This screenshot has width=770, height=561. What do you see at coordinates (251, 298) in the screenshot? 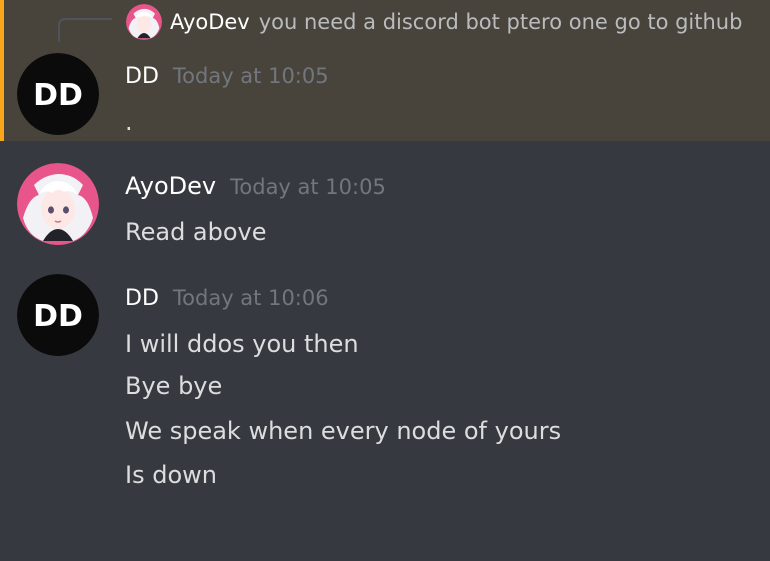
I see `message-timestamp: Today at 10:06` at bounding box center [251, 298].